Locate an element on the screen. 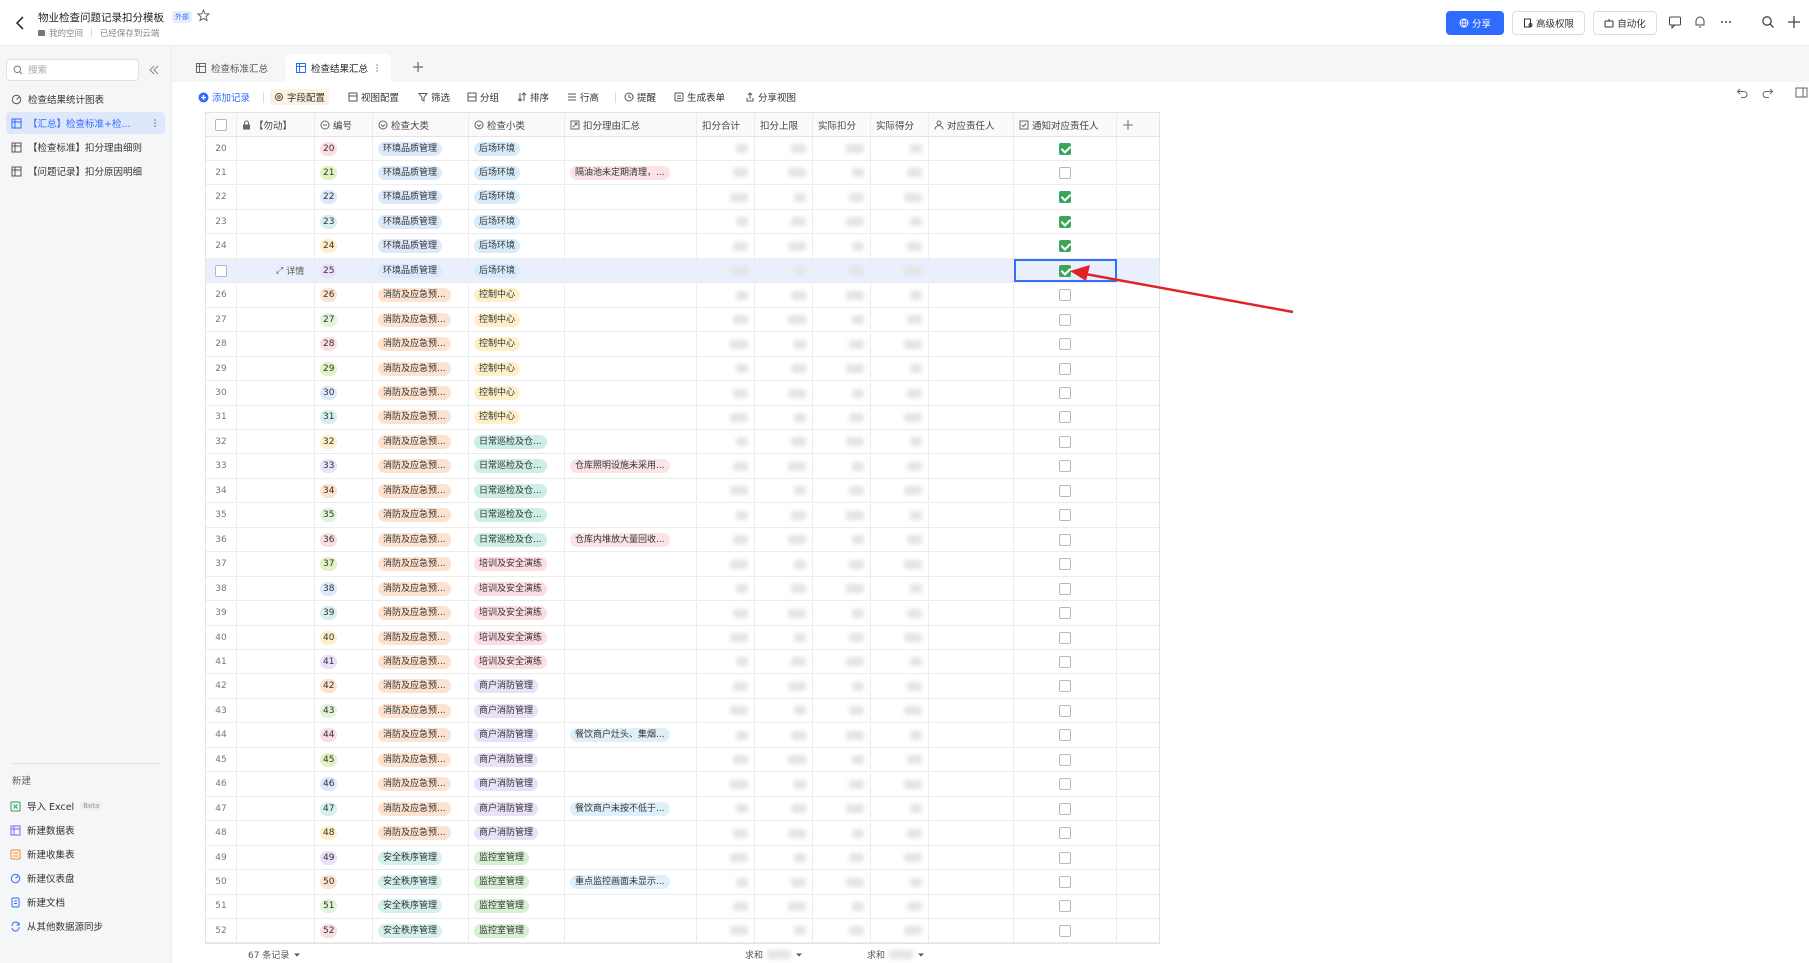  table-row: 26 26 消防及应急预... 控制中心 is located at coordinates (682, 295).